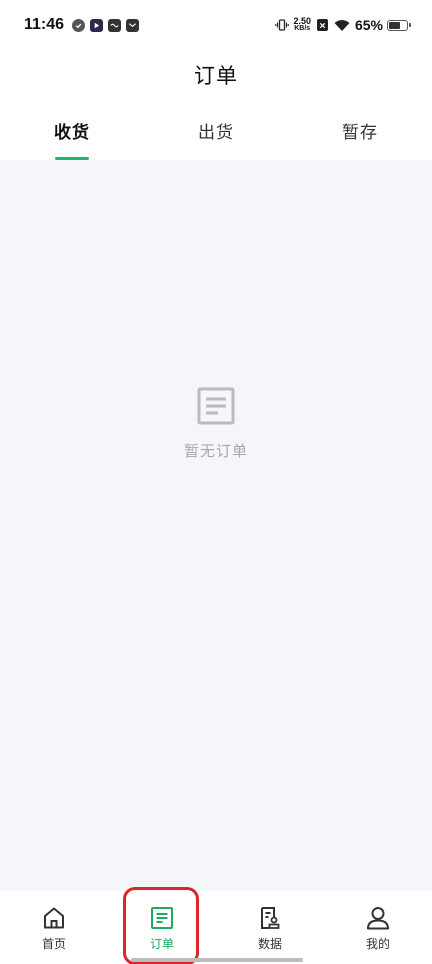 This screenshot has height=964, width=432. I want to click on bottom-nav: 首页 订单 数据 我的, so click(216, 927).